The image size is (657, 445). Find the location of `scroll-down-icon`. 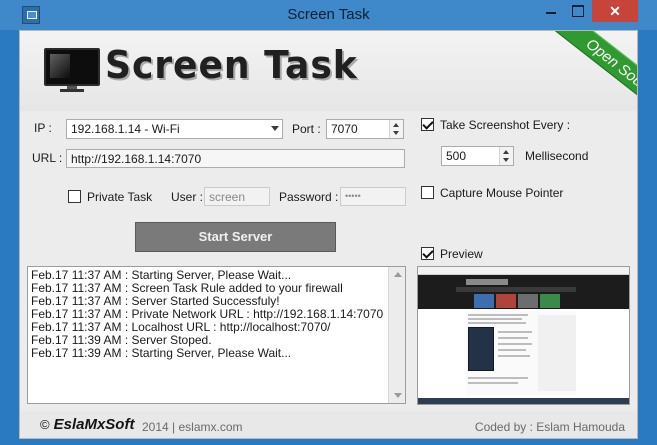

scroll-down-icon is located at coordinates (398, 395).